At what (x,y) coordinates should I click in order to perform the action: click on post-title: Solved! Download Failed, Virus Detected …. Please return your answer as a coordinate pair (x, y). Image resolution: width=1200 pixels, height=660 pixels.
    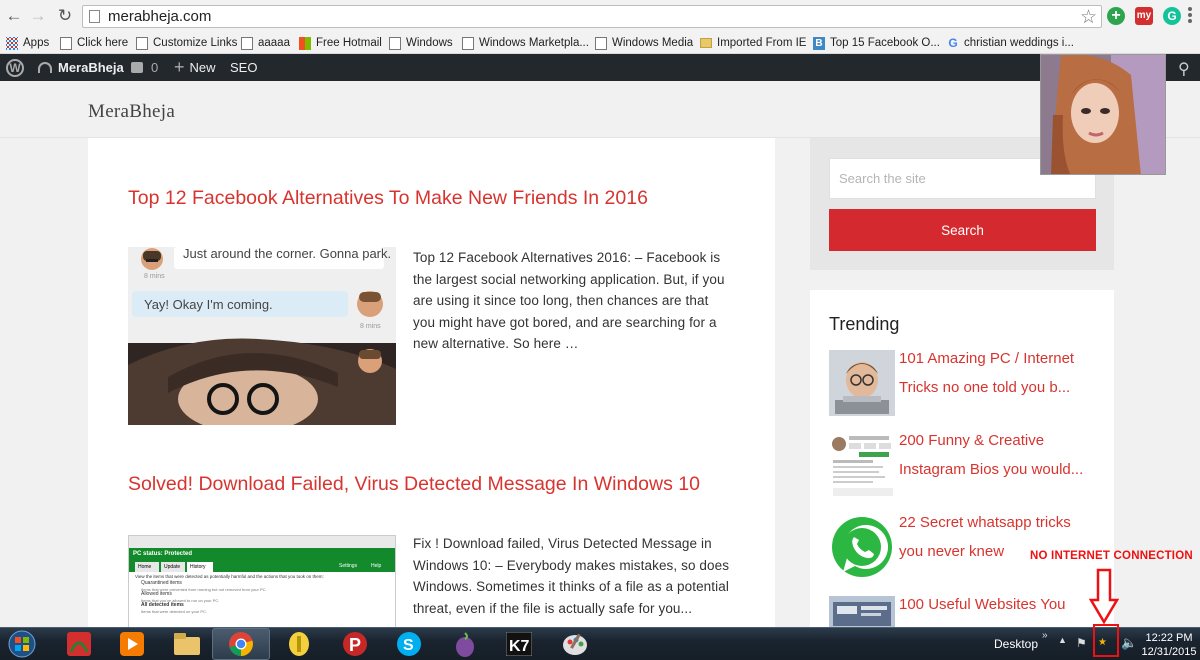
    Looking at the image, I should click on (414, 484).